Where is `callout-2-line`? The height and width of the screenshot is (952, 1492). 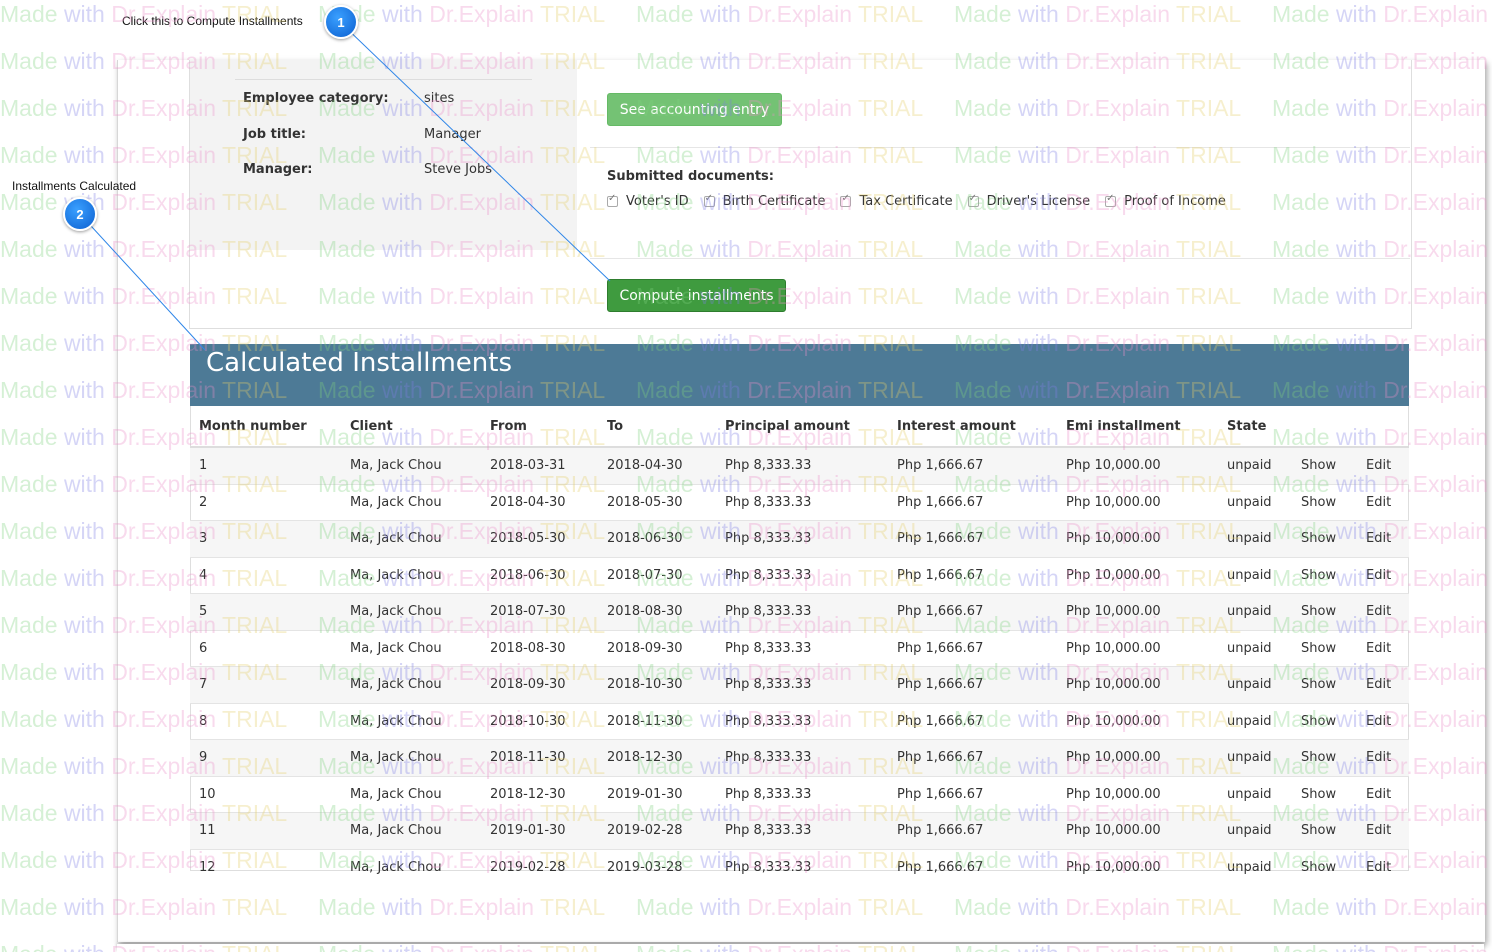
callout-2-line is located at coordinates (142, 282).